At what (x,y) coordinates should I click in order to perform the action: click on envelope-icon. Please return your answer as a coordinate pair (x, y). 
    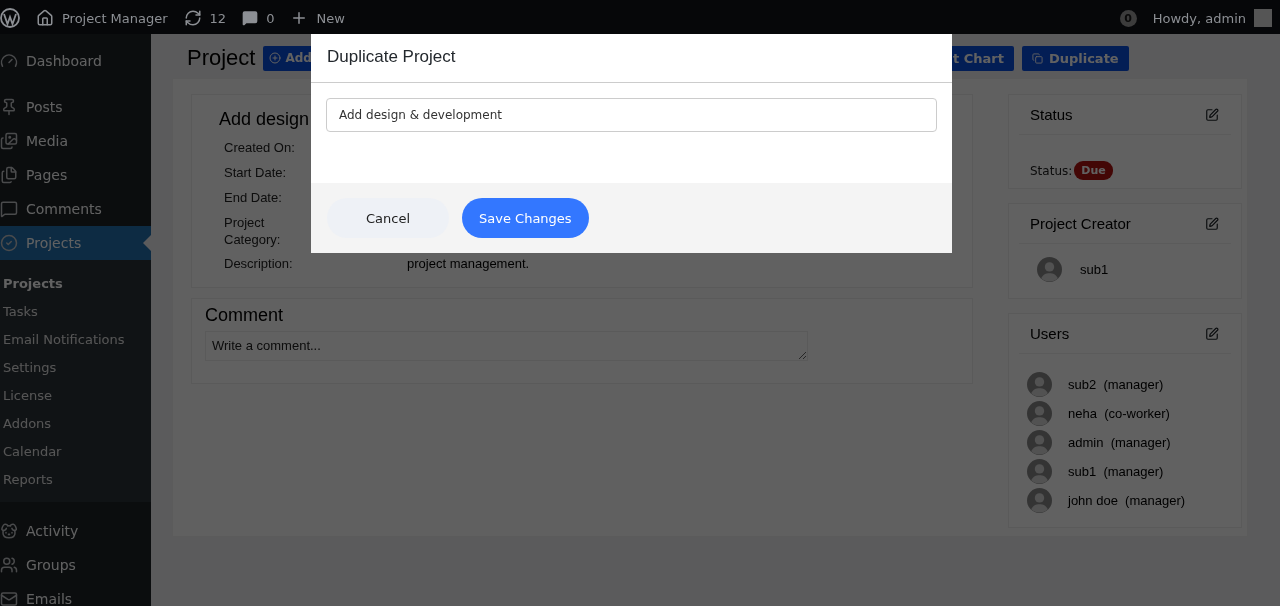
    Looking at the image, I should click on (9, 598).